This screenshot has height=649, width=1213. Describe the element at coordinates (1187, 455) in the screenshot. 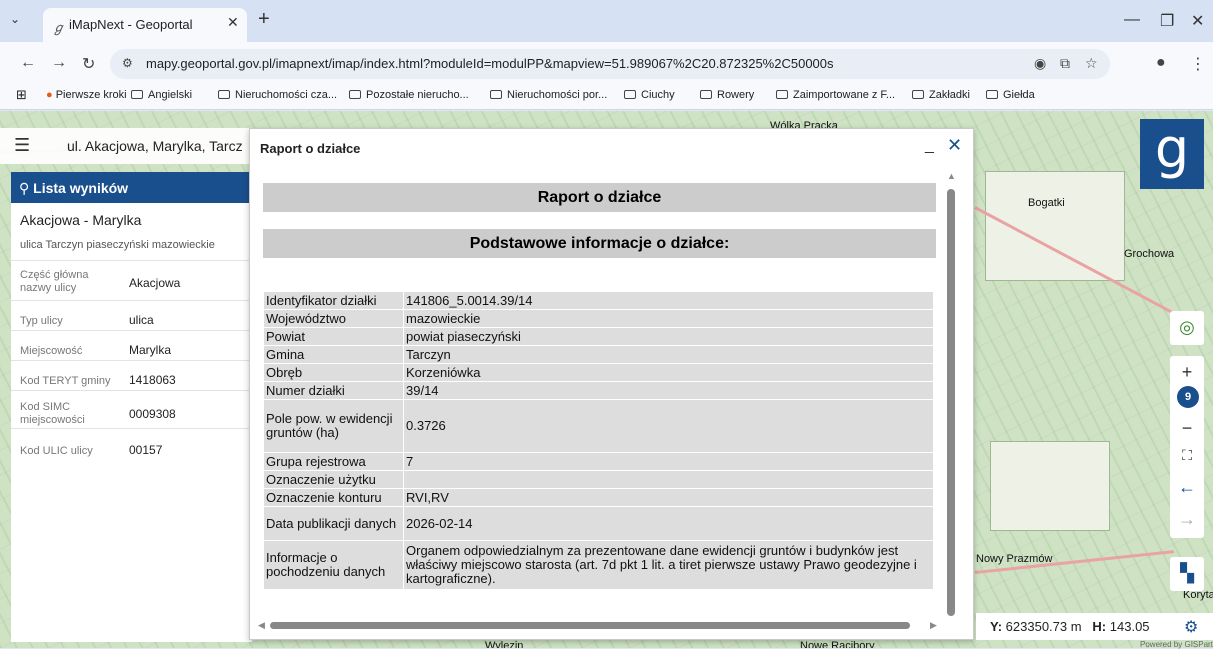

I see `fullscreen-icon: ⛶` at that location.